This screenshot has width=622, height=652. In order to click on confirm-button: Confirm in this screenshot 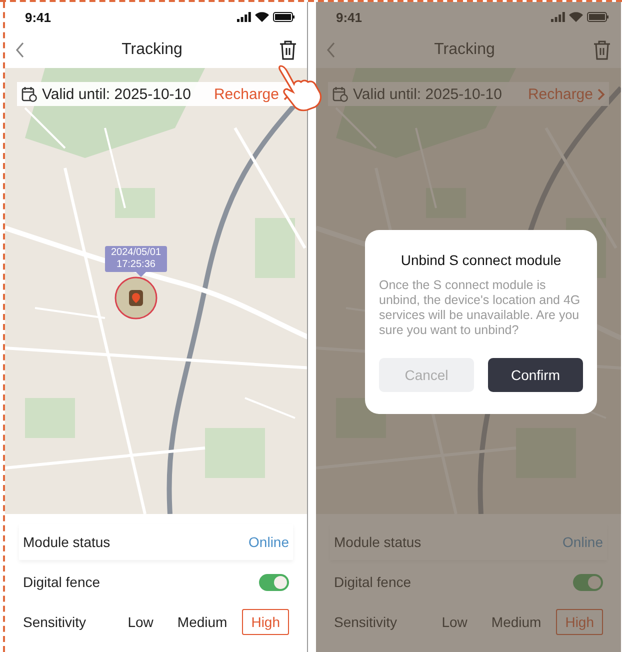, I will do `click(535, 375)`.